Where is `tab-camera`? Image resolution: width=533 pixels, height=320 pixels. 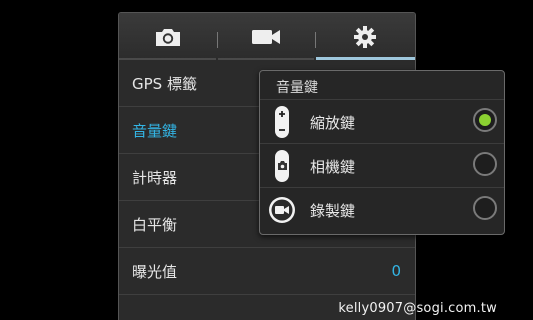
tab-camera is located at coordinates (168, 36).